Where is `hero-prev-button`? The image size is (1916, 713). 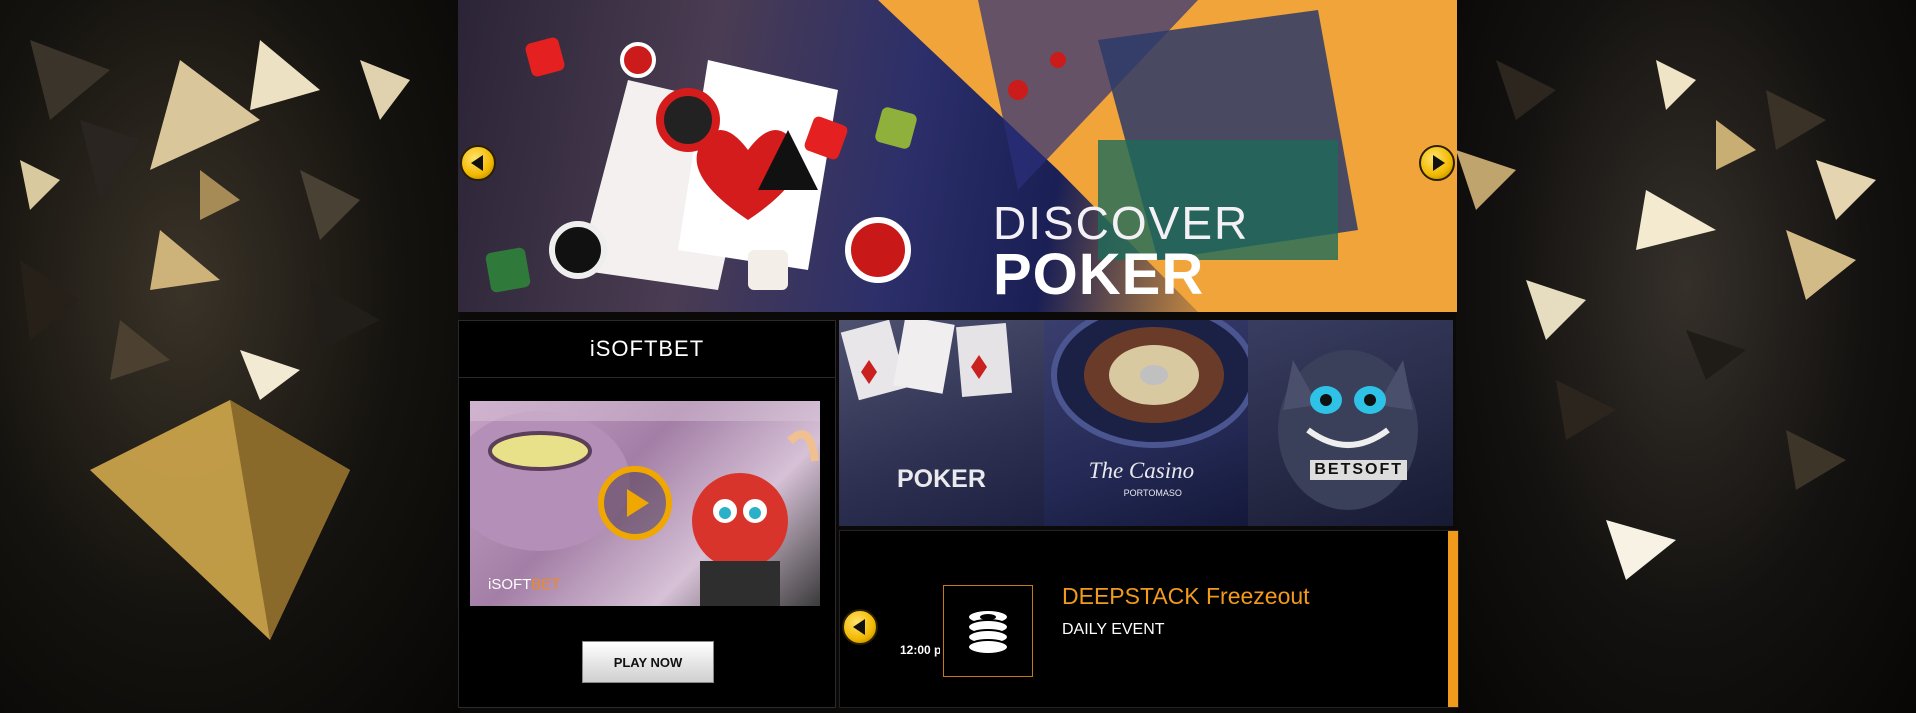 hero-prev-button is located at coordinates (478, 163).